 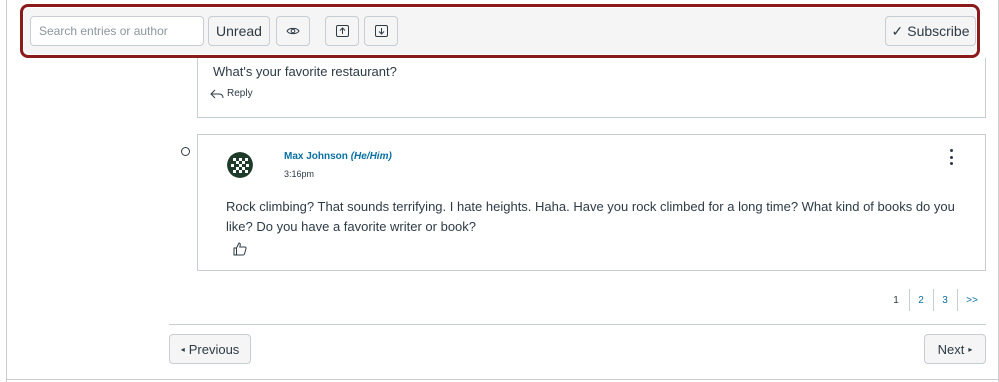 What do you see at coordinates (182, 349) in the screenshot?
I see `previous-arrow-icon: ◂` at bounding box center [182, 349].